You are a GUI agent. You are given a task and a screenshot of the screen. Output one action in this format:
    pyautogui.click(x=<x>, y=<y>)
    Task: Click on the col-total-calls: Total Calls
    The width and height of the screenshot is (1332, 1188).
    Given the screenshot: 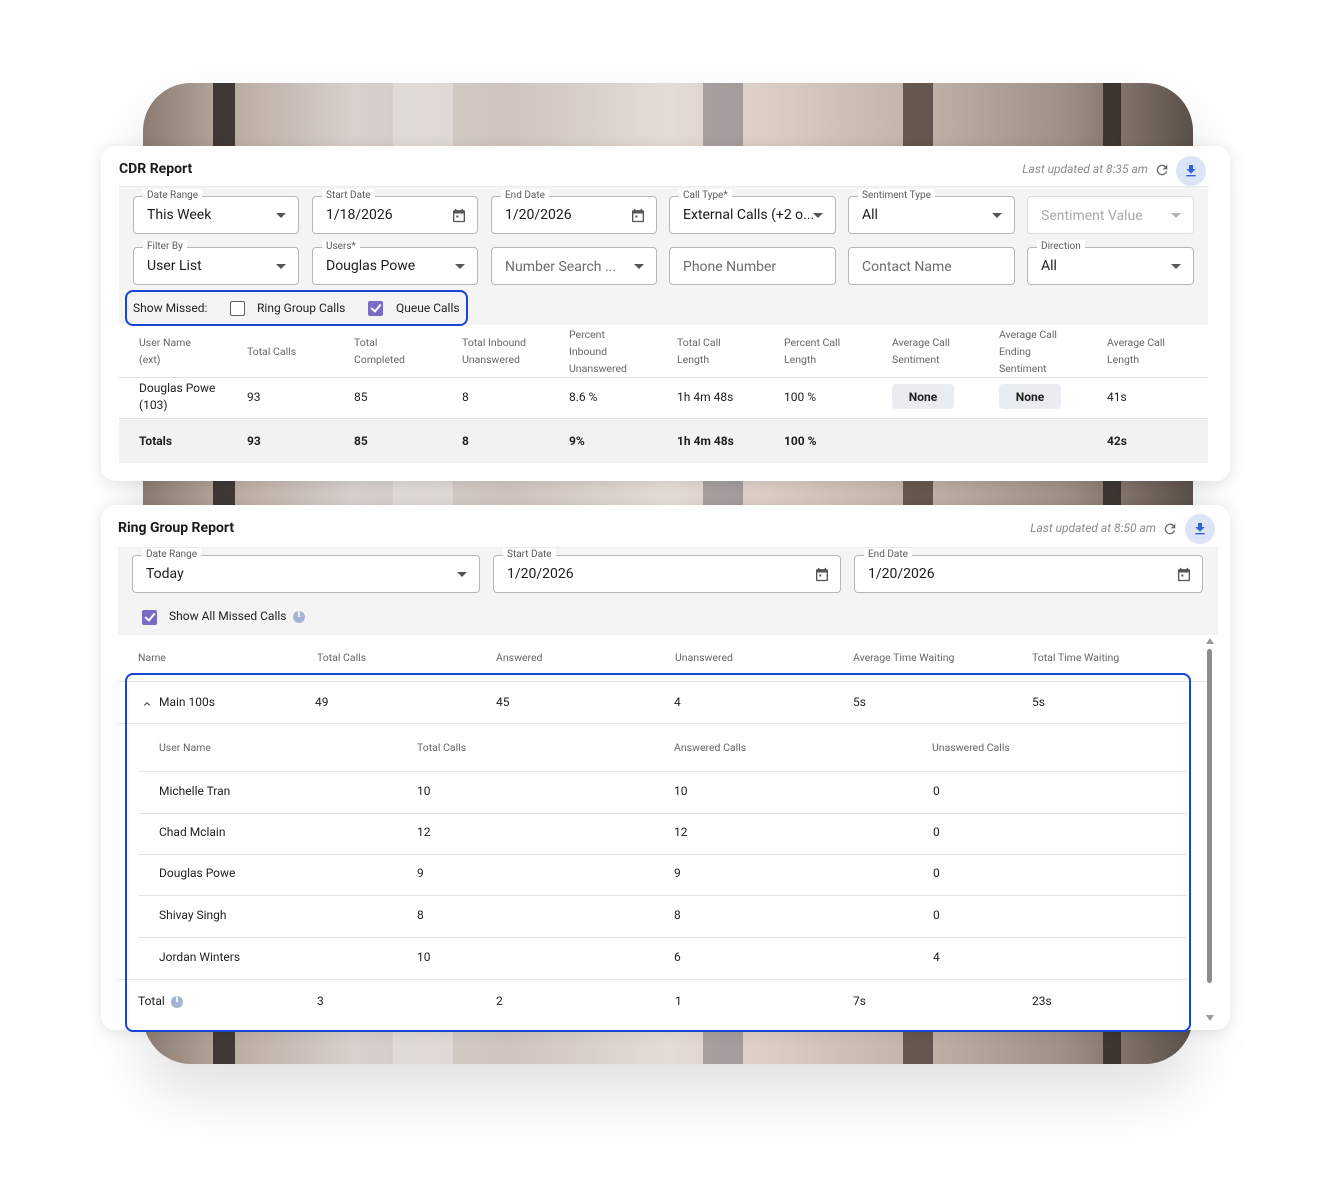 What is the action you would take?
    pyautogui.click(x=342, y=657)
    